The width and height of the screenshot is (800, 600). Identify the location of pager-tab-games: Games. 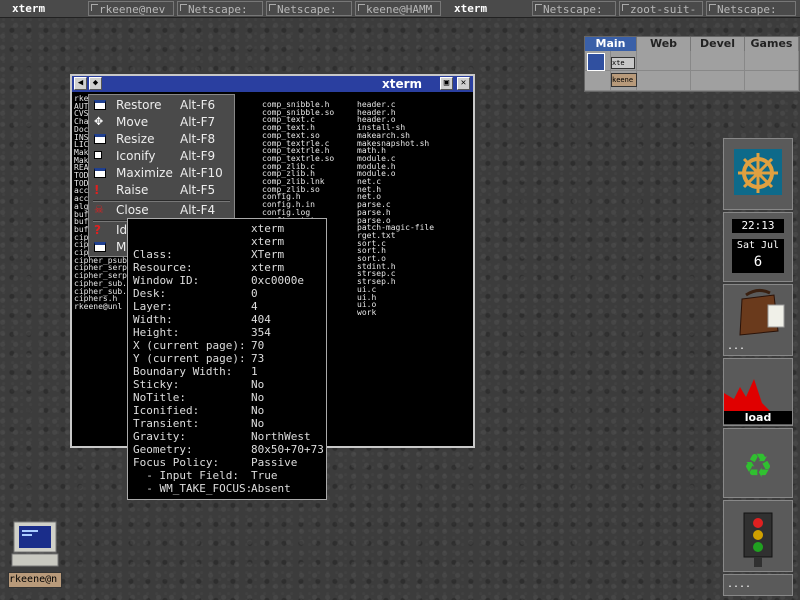
(772, 44).